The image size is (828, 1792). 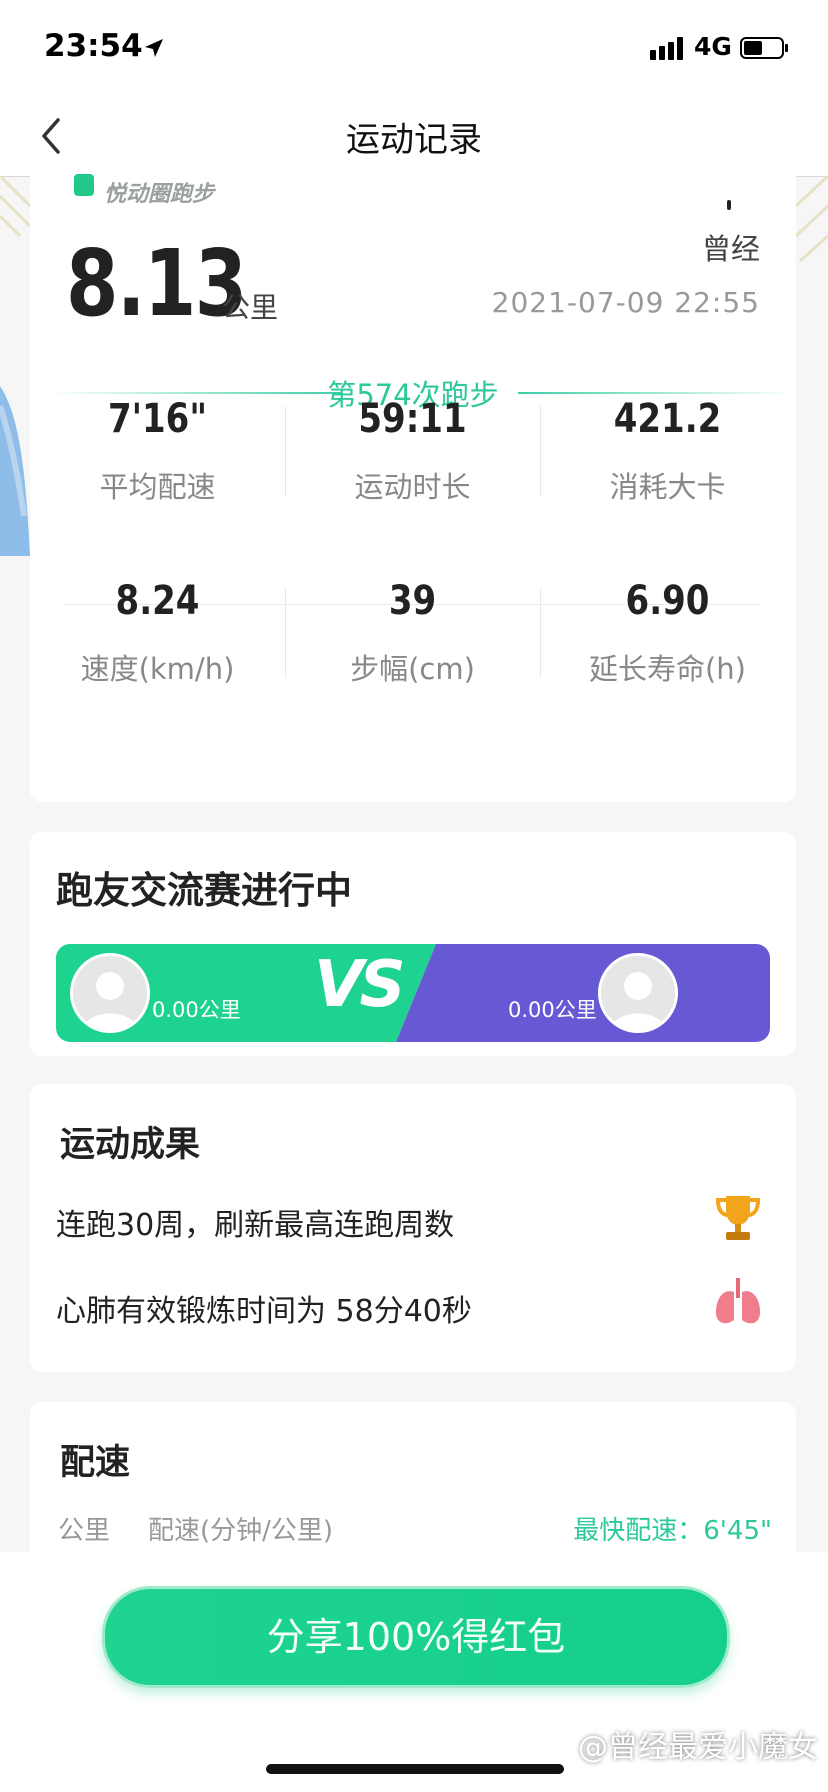 I want to click on stat-label: 步幅(cm), so click(x=412, y=669).